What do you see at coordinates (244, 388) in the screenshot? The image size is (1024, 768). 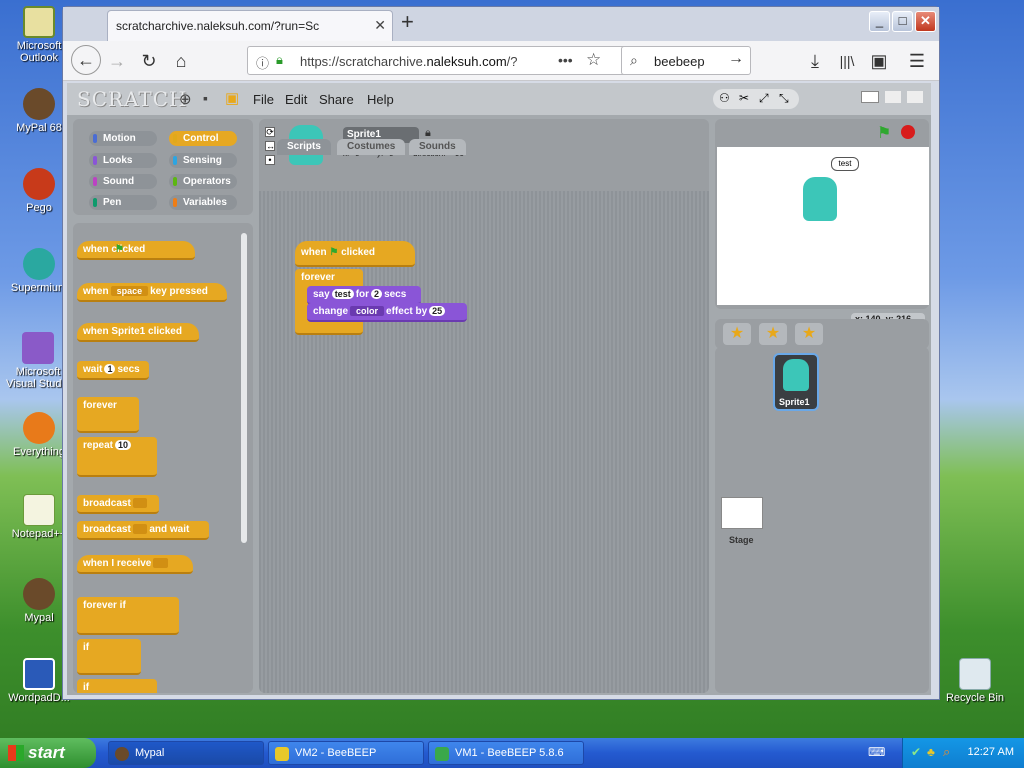 I see `palette-scrollbar` at bounding box center [244, 388].